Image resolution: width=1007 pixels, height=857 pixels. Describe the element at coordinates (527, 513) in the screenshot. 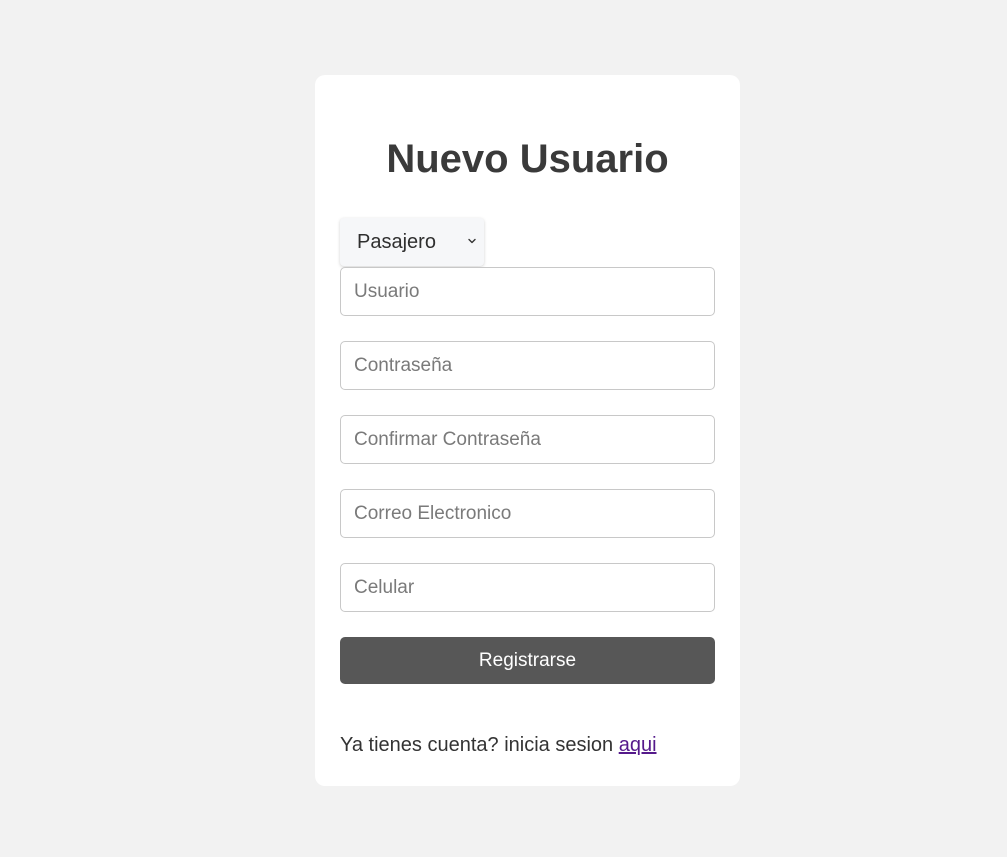

I see `email-input` at that location.